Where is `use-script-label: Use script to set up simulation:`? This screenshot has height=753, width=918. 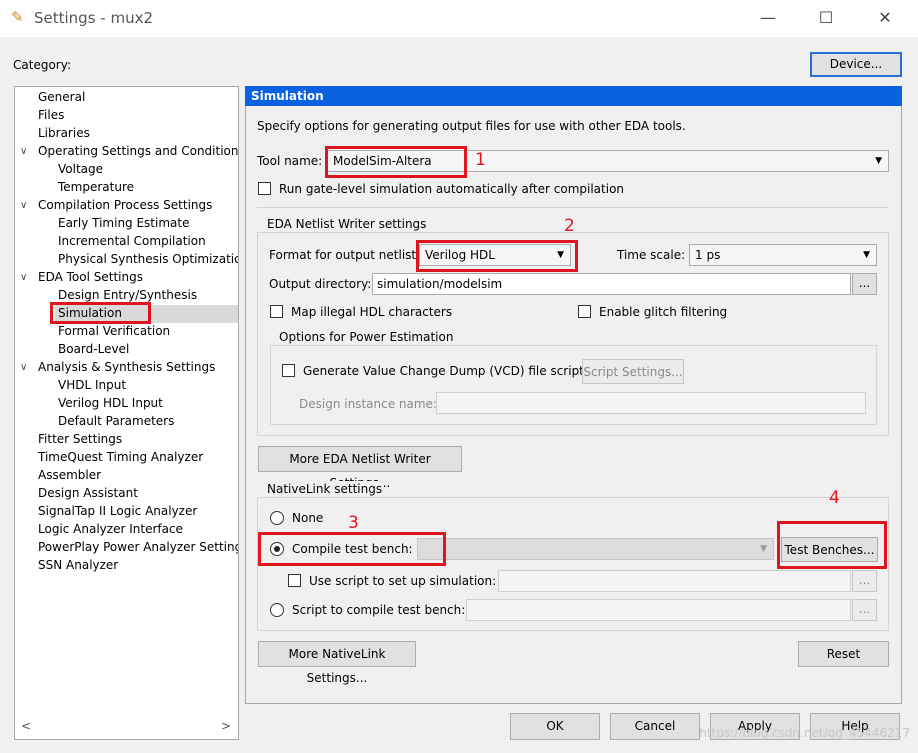 use-script-label: Use script to set up simulation: is located at coordinates (403, 581).